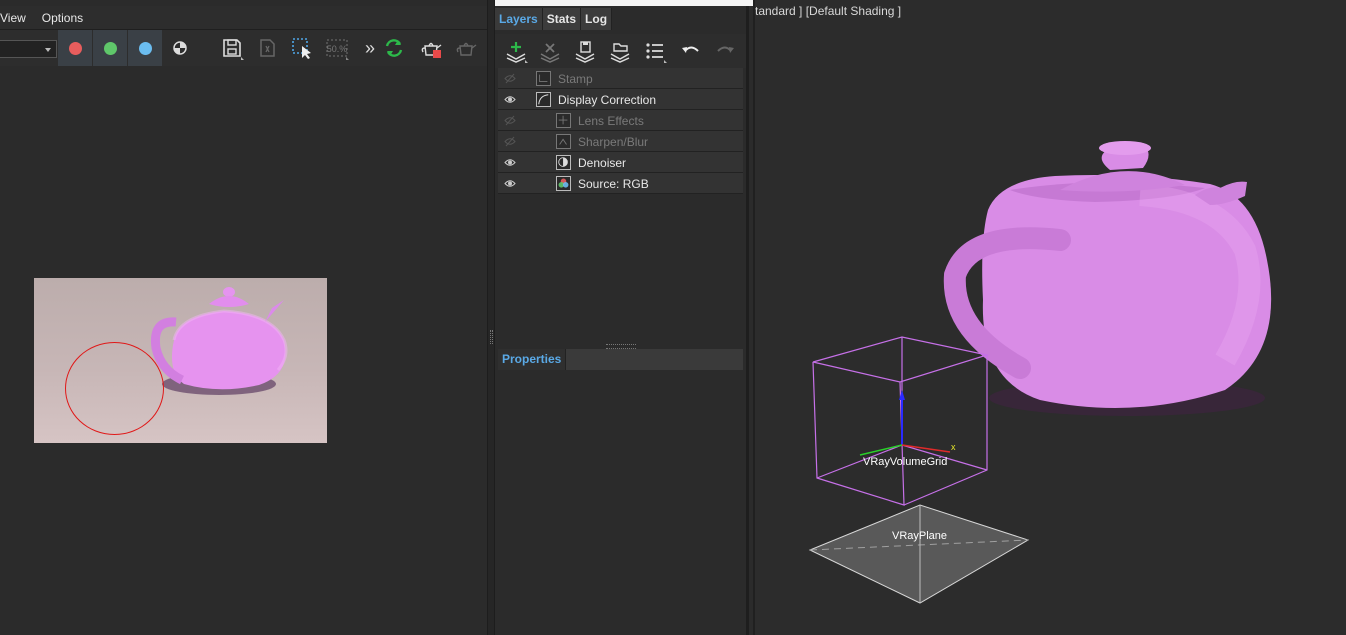 The width and height of the screenshot is (1346, 635). I want to click on properties-title: Properties, so click(532, 359).